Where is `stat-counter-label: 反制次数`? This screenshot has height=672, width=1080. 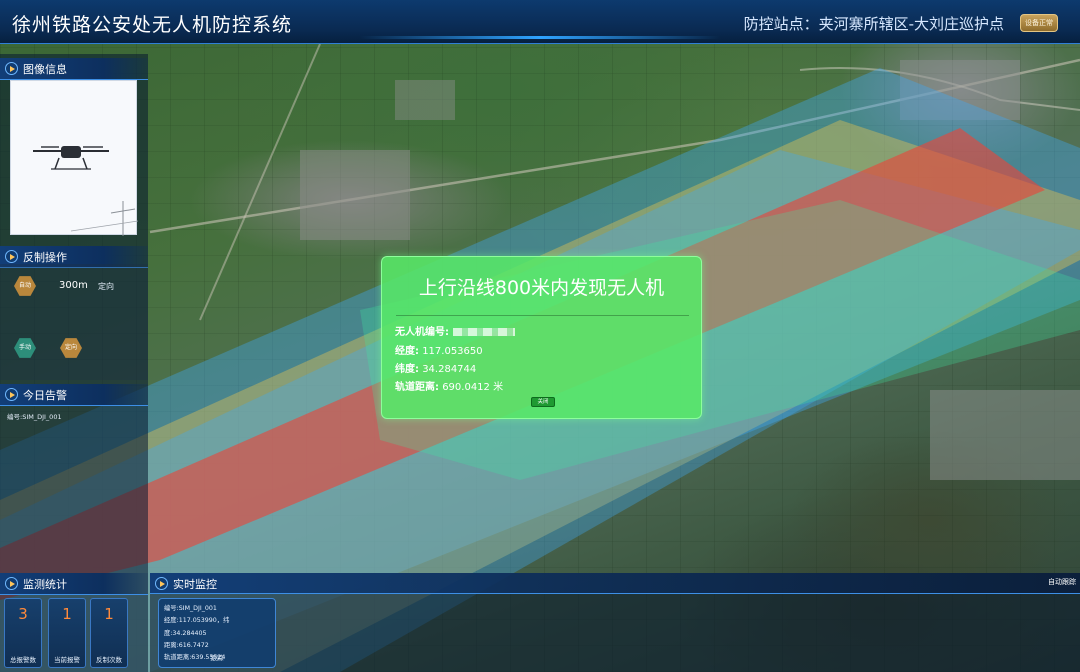 stat-counter-label: 反制次数 is located at coordinates (109, 660).